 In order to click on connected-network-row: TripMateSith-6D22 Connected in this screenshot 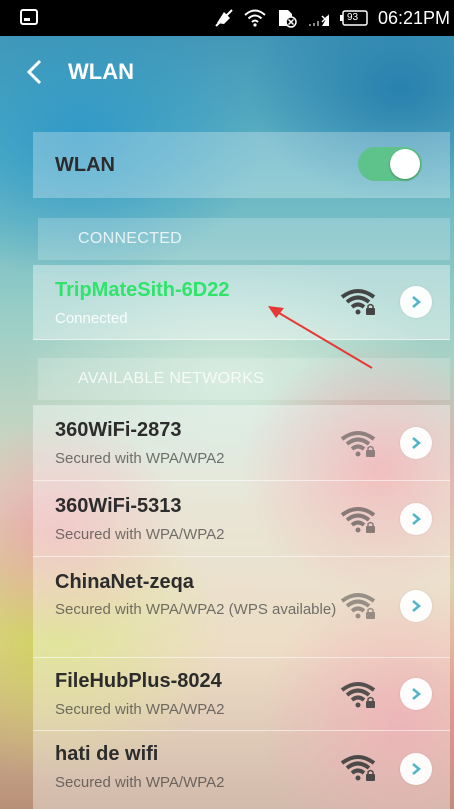, I will do `click(241, 302)`.